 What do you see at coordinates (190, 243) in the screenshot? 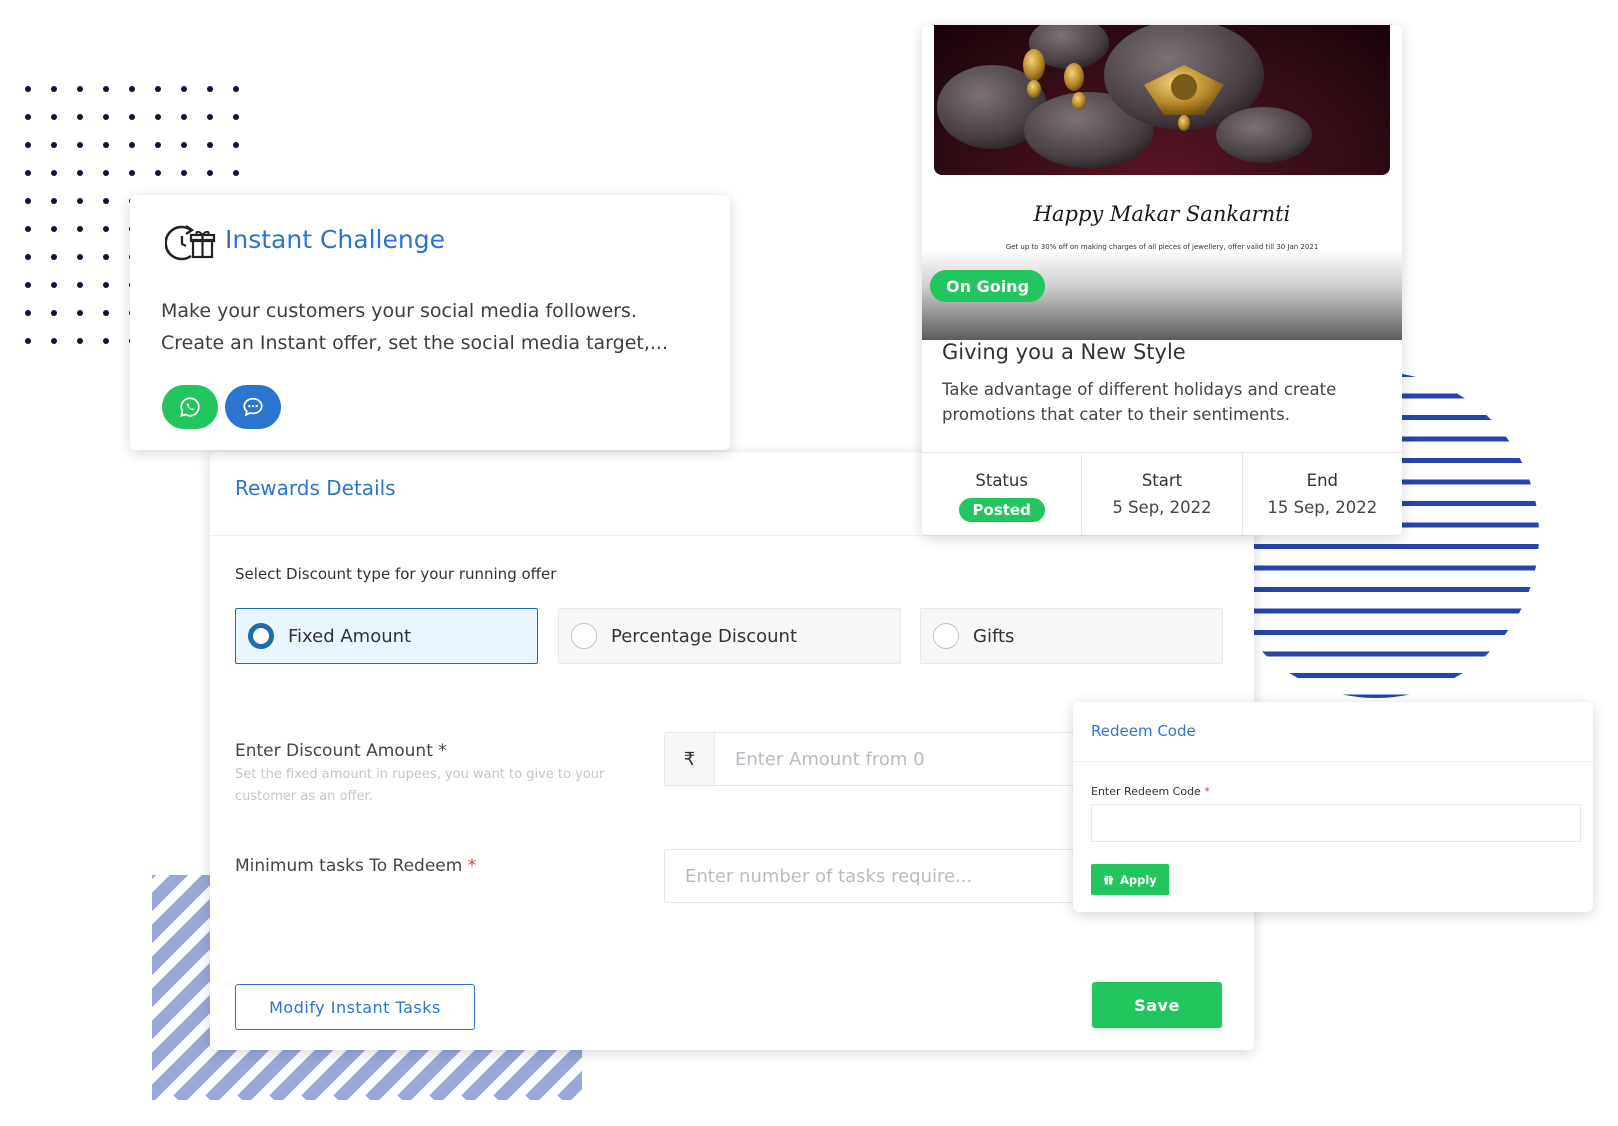
I see `timer-gift-icon` at bounding box center [190, 243].